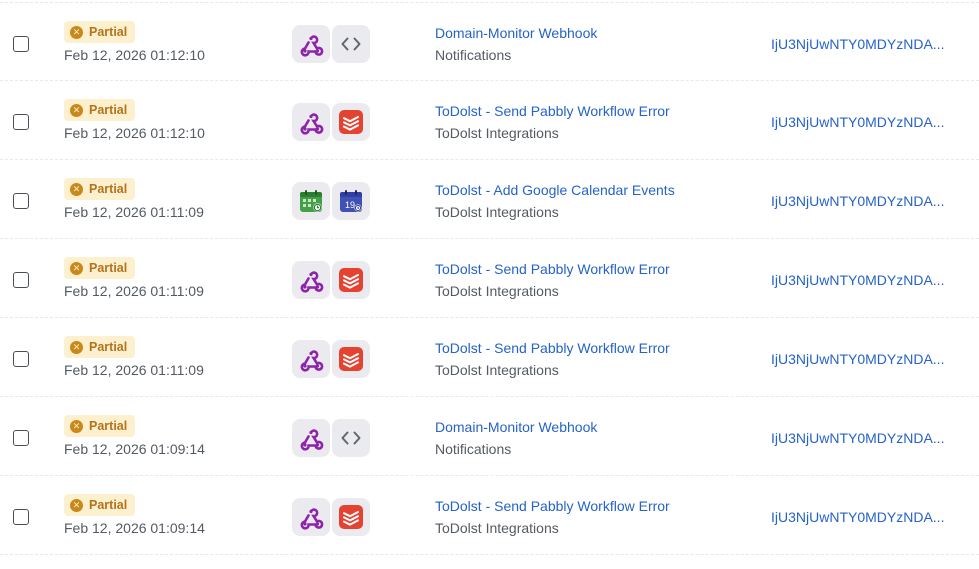 Image resolution: width=979 pixels, height=569 pixels. What do you see at coordinates (331, 201) in the screenshot?
I see `app-icons: 19` at bounding box center [331, 201].